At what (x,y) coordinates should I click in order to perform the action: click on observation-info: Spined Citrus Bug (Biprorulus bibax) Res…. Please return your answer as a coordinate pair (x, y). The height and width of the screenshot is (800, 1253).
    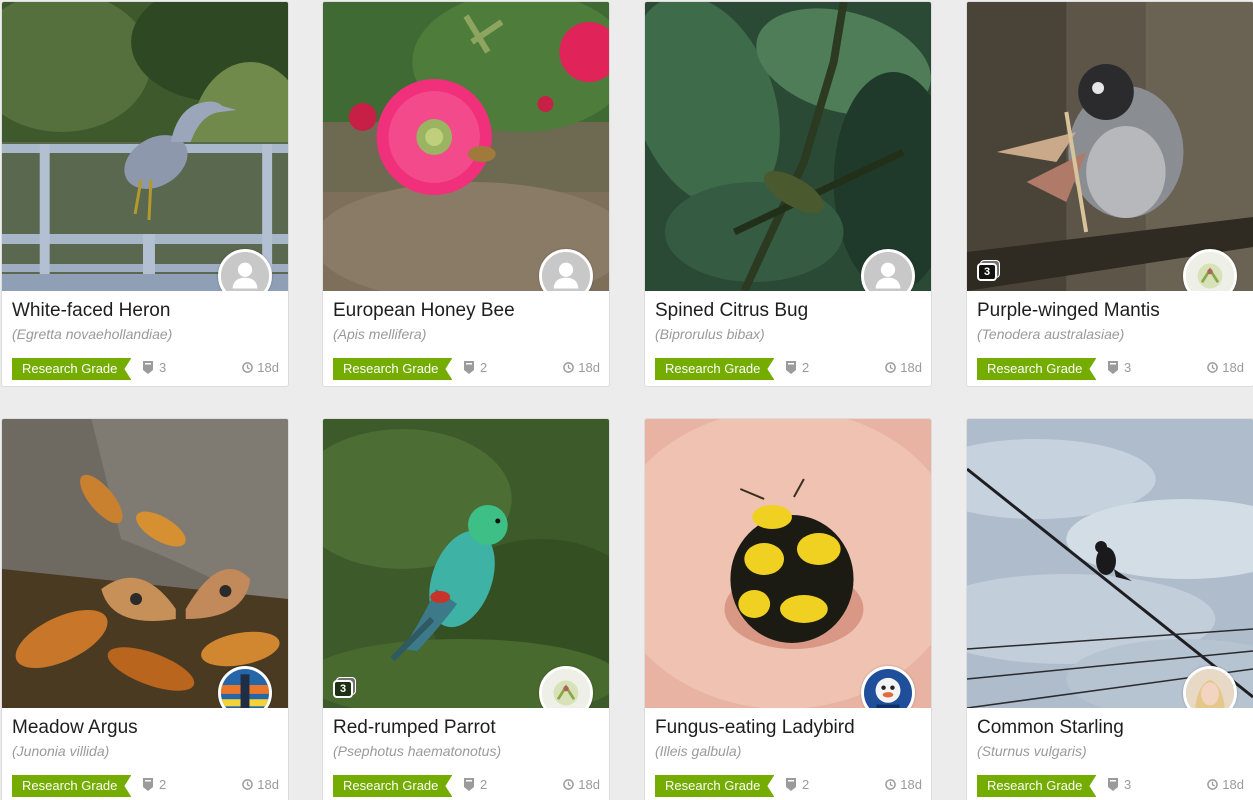
    Looking at the image, I should click on (788, 338).